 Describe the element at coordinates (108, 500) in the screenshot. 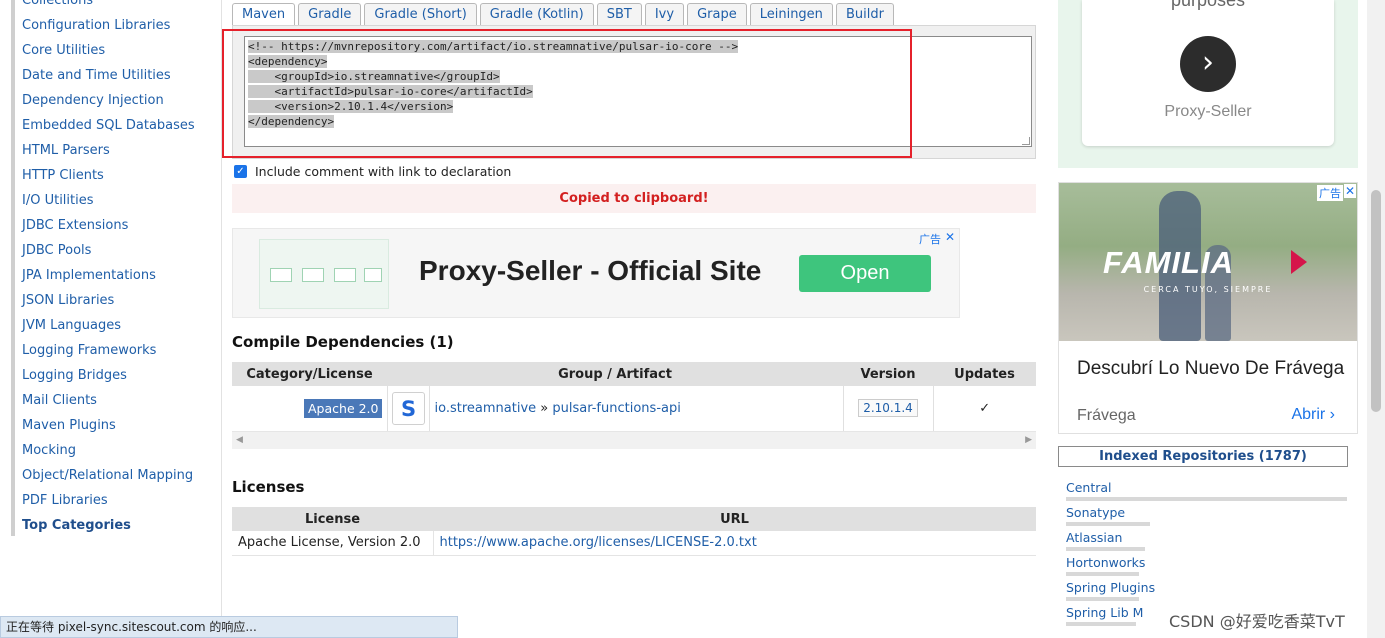

I see `sidebar-item-pdf-libraries: PDF Libraries` at that location.